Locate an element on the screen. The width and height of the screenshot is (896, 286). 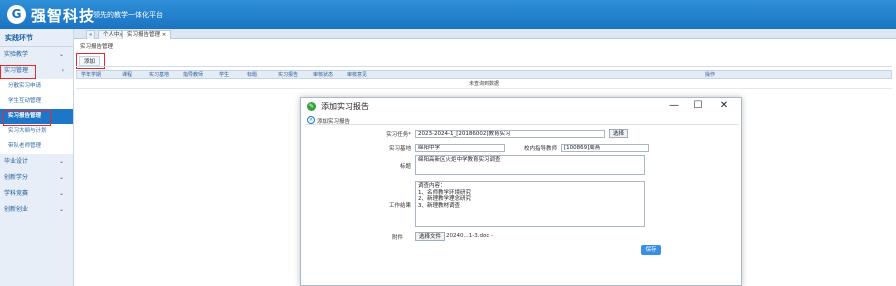
add-button: 添加 is located at coordinates (90, 61).